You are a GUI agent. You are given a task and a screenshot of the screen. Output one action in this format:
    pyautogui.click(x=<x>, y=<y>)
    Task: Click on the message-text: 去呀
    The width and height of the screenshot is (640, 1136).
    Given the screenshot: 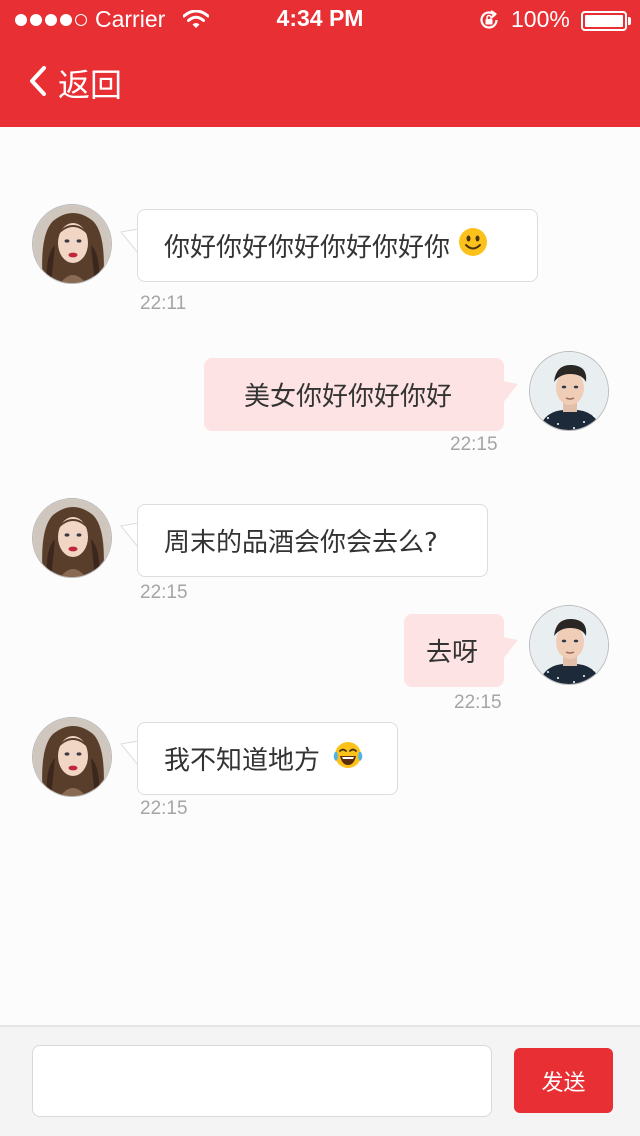 What is the action you would take?
    pyautogui.click(x=452, y=653)
    